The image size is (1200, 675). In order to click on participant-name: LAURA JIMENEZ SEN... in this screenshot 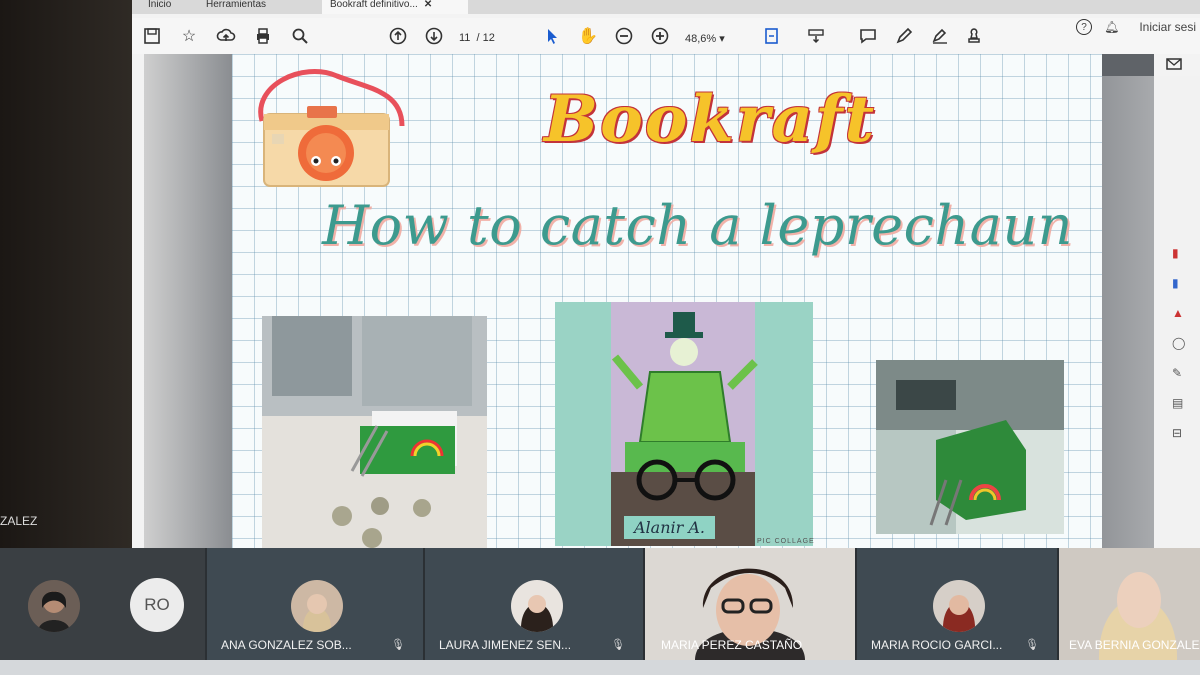, I will do `click(505, 645)`.